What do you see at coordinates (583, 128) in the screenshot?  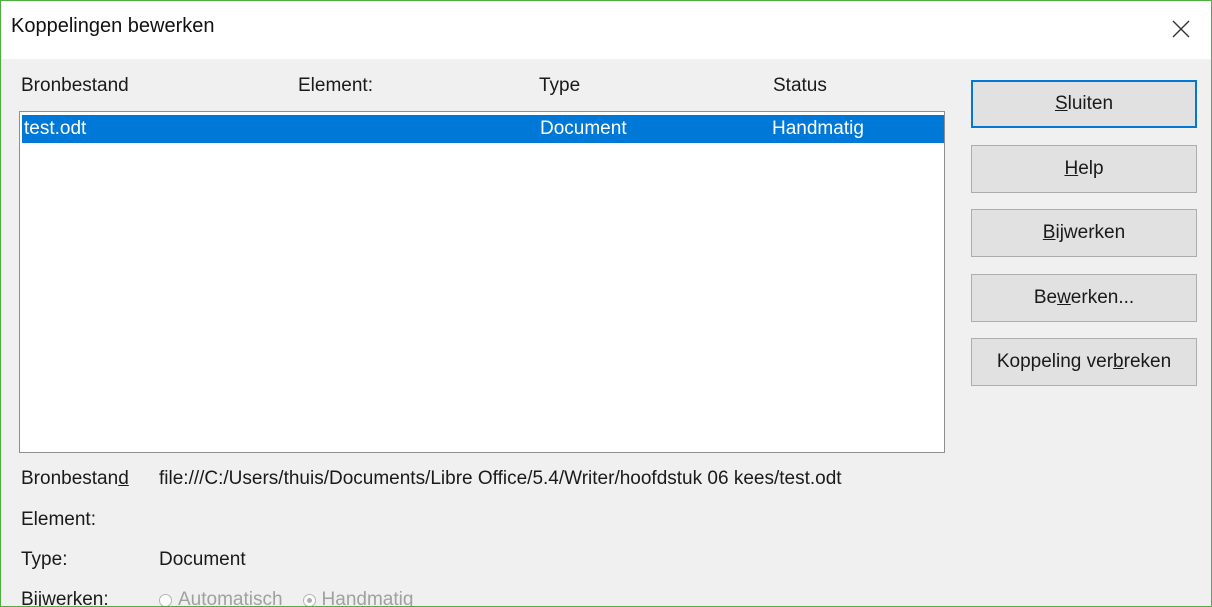 I see `row-type: Document` at bounding box center [583, 128].